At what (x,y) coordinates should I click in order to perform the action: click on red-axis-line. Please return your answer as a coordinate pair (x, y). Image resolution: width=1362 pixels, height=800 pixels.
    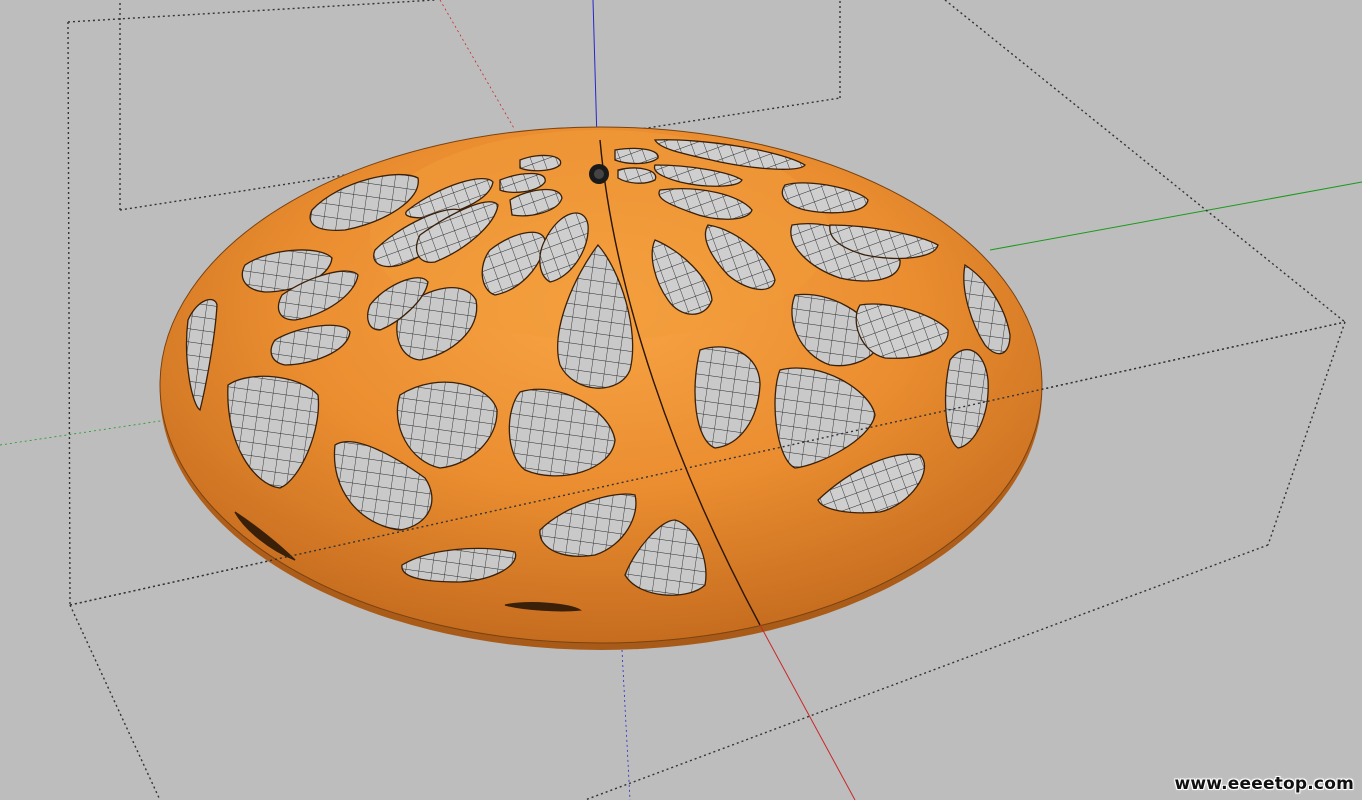
    Looking at the image, I should click on (807, 712).